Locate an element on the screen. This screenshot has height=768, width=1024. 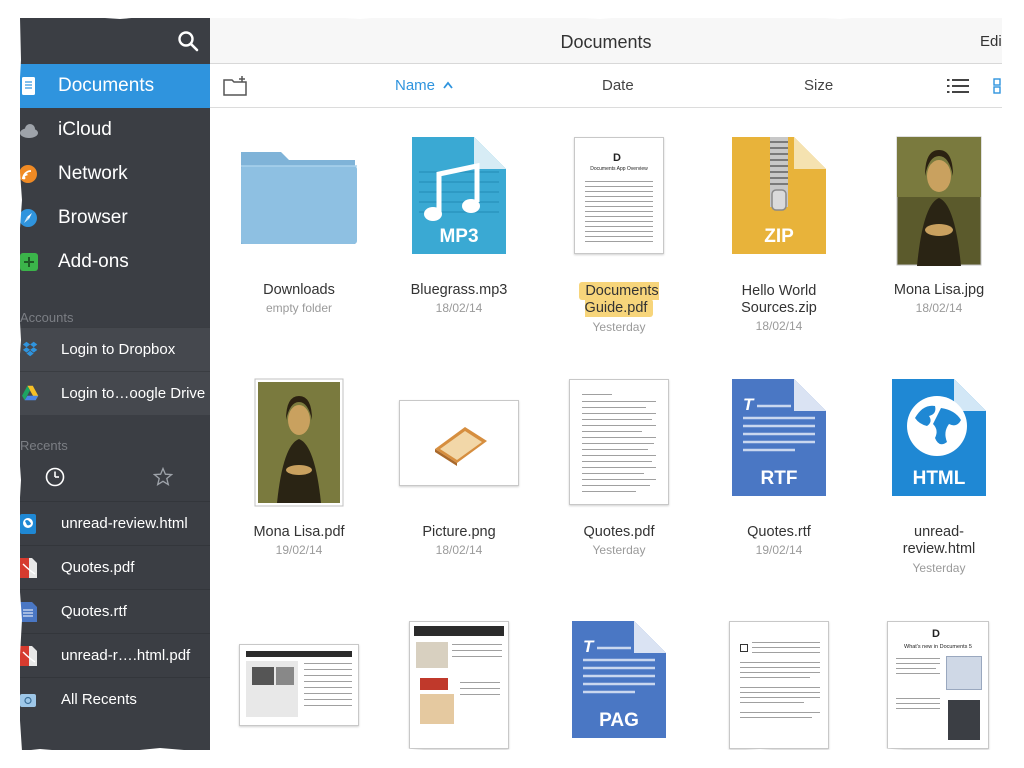
mona-lisa-image is located at coordinates (939, 201).